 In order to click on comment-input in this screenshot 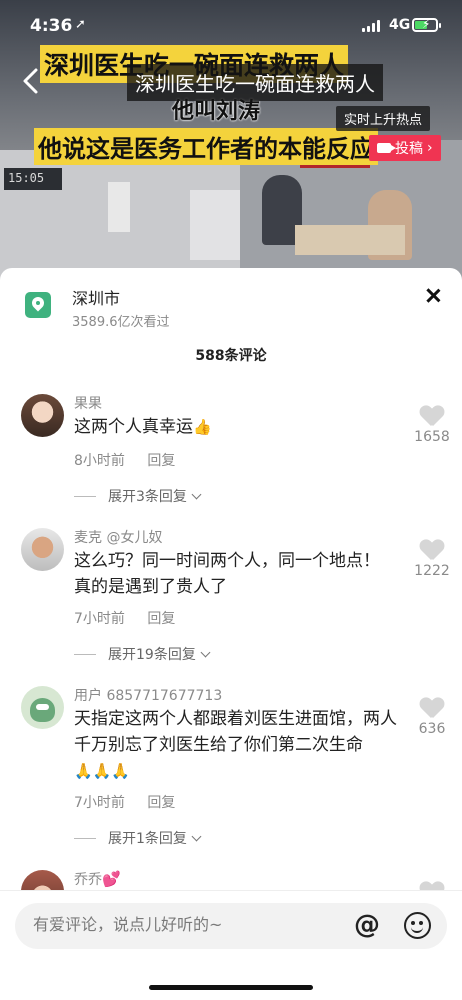, I will do `click(183, 924)`.